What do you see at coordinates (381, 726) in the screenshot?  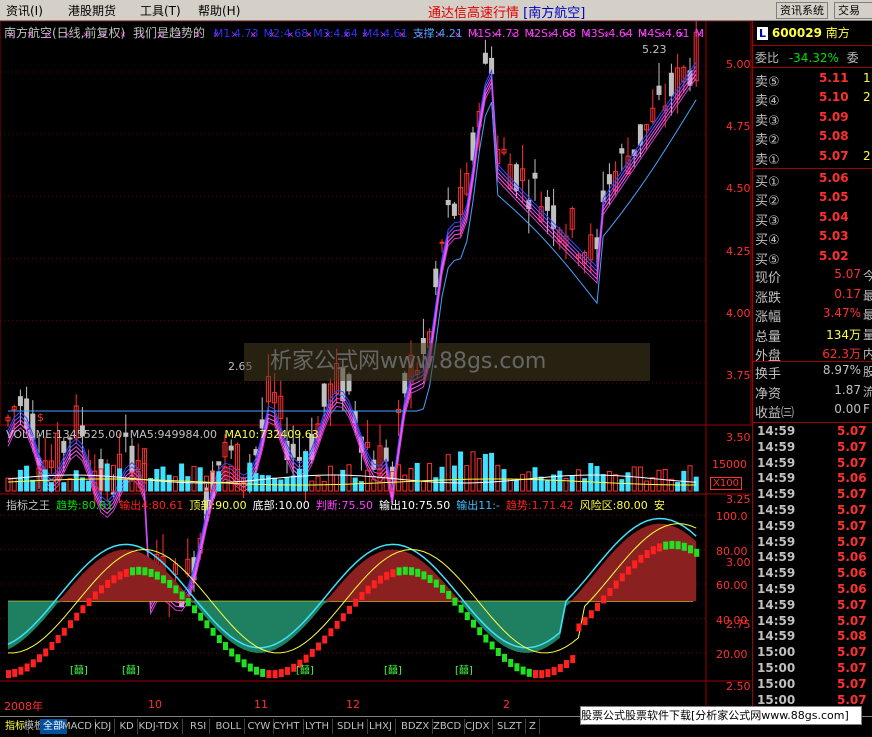 I see `tab-lhxj: LHXJ` at bounding box center [381, 726].